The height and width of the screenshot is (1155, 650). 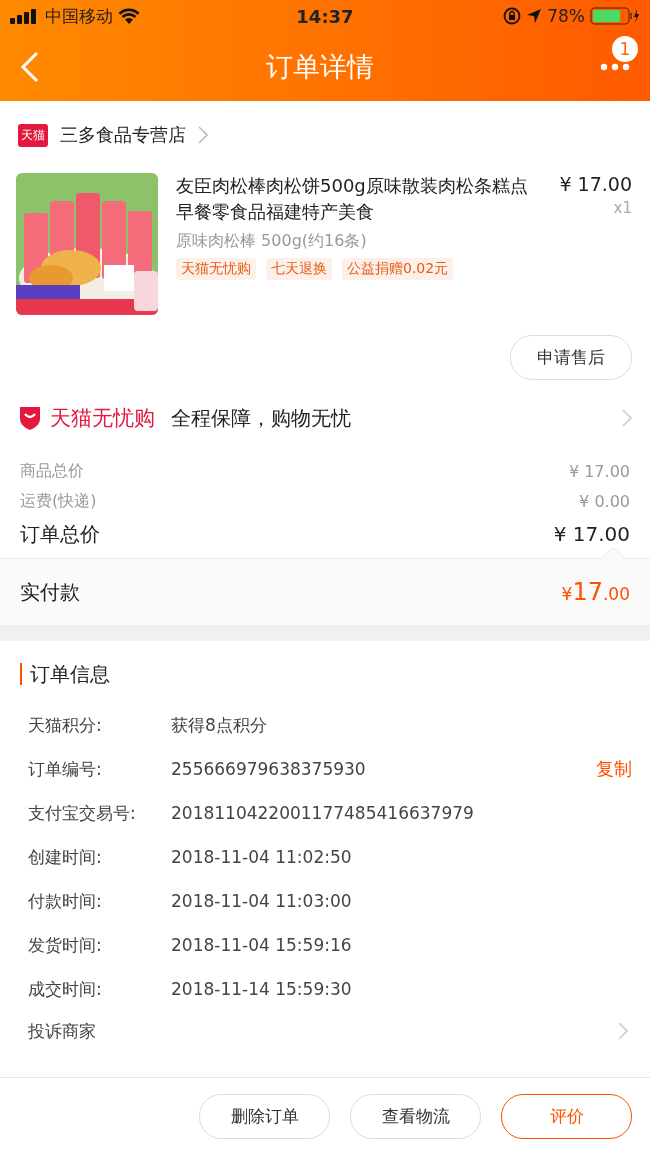 What do you see at coordinates (129, 16) in the screenshot?
I see `wifi-icon` at bounding box center [129, 16].